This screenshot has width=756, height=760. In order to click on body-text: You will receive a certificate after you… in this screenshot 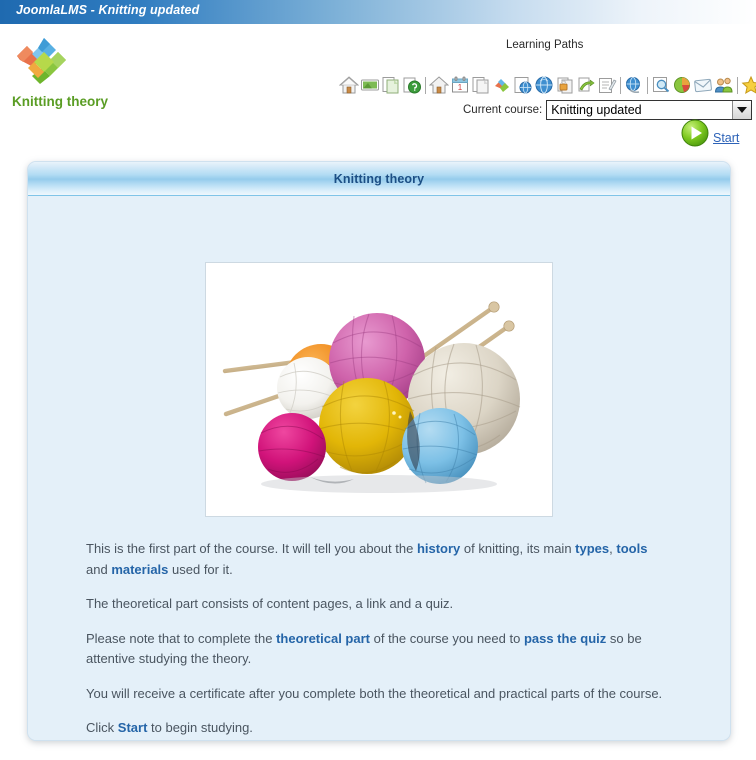, I will do `click(374, 693)`.